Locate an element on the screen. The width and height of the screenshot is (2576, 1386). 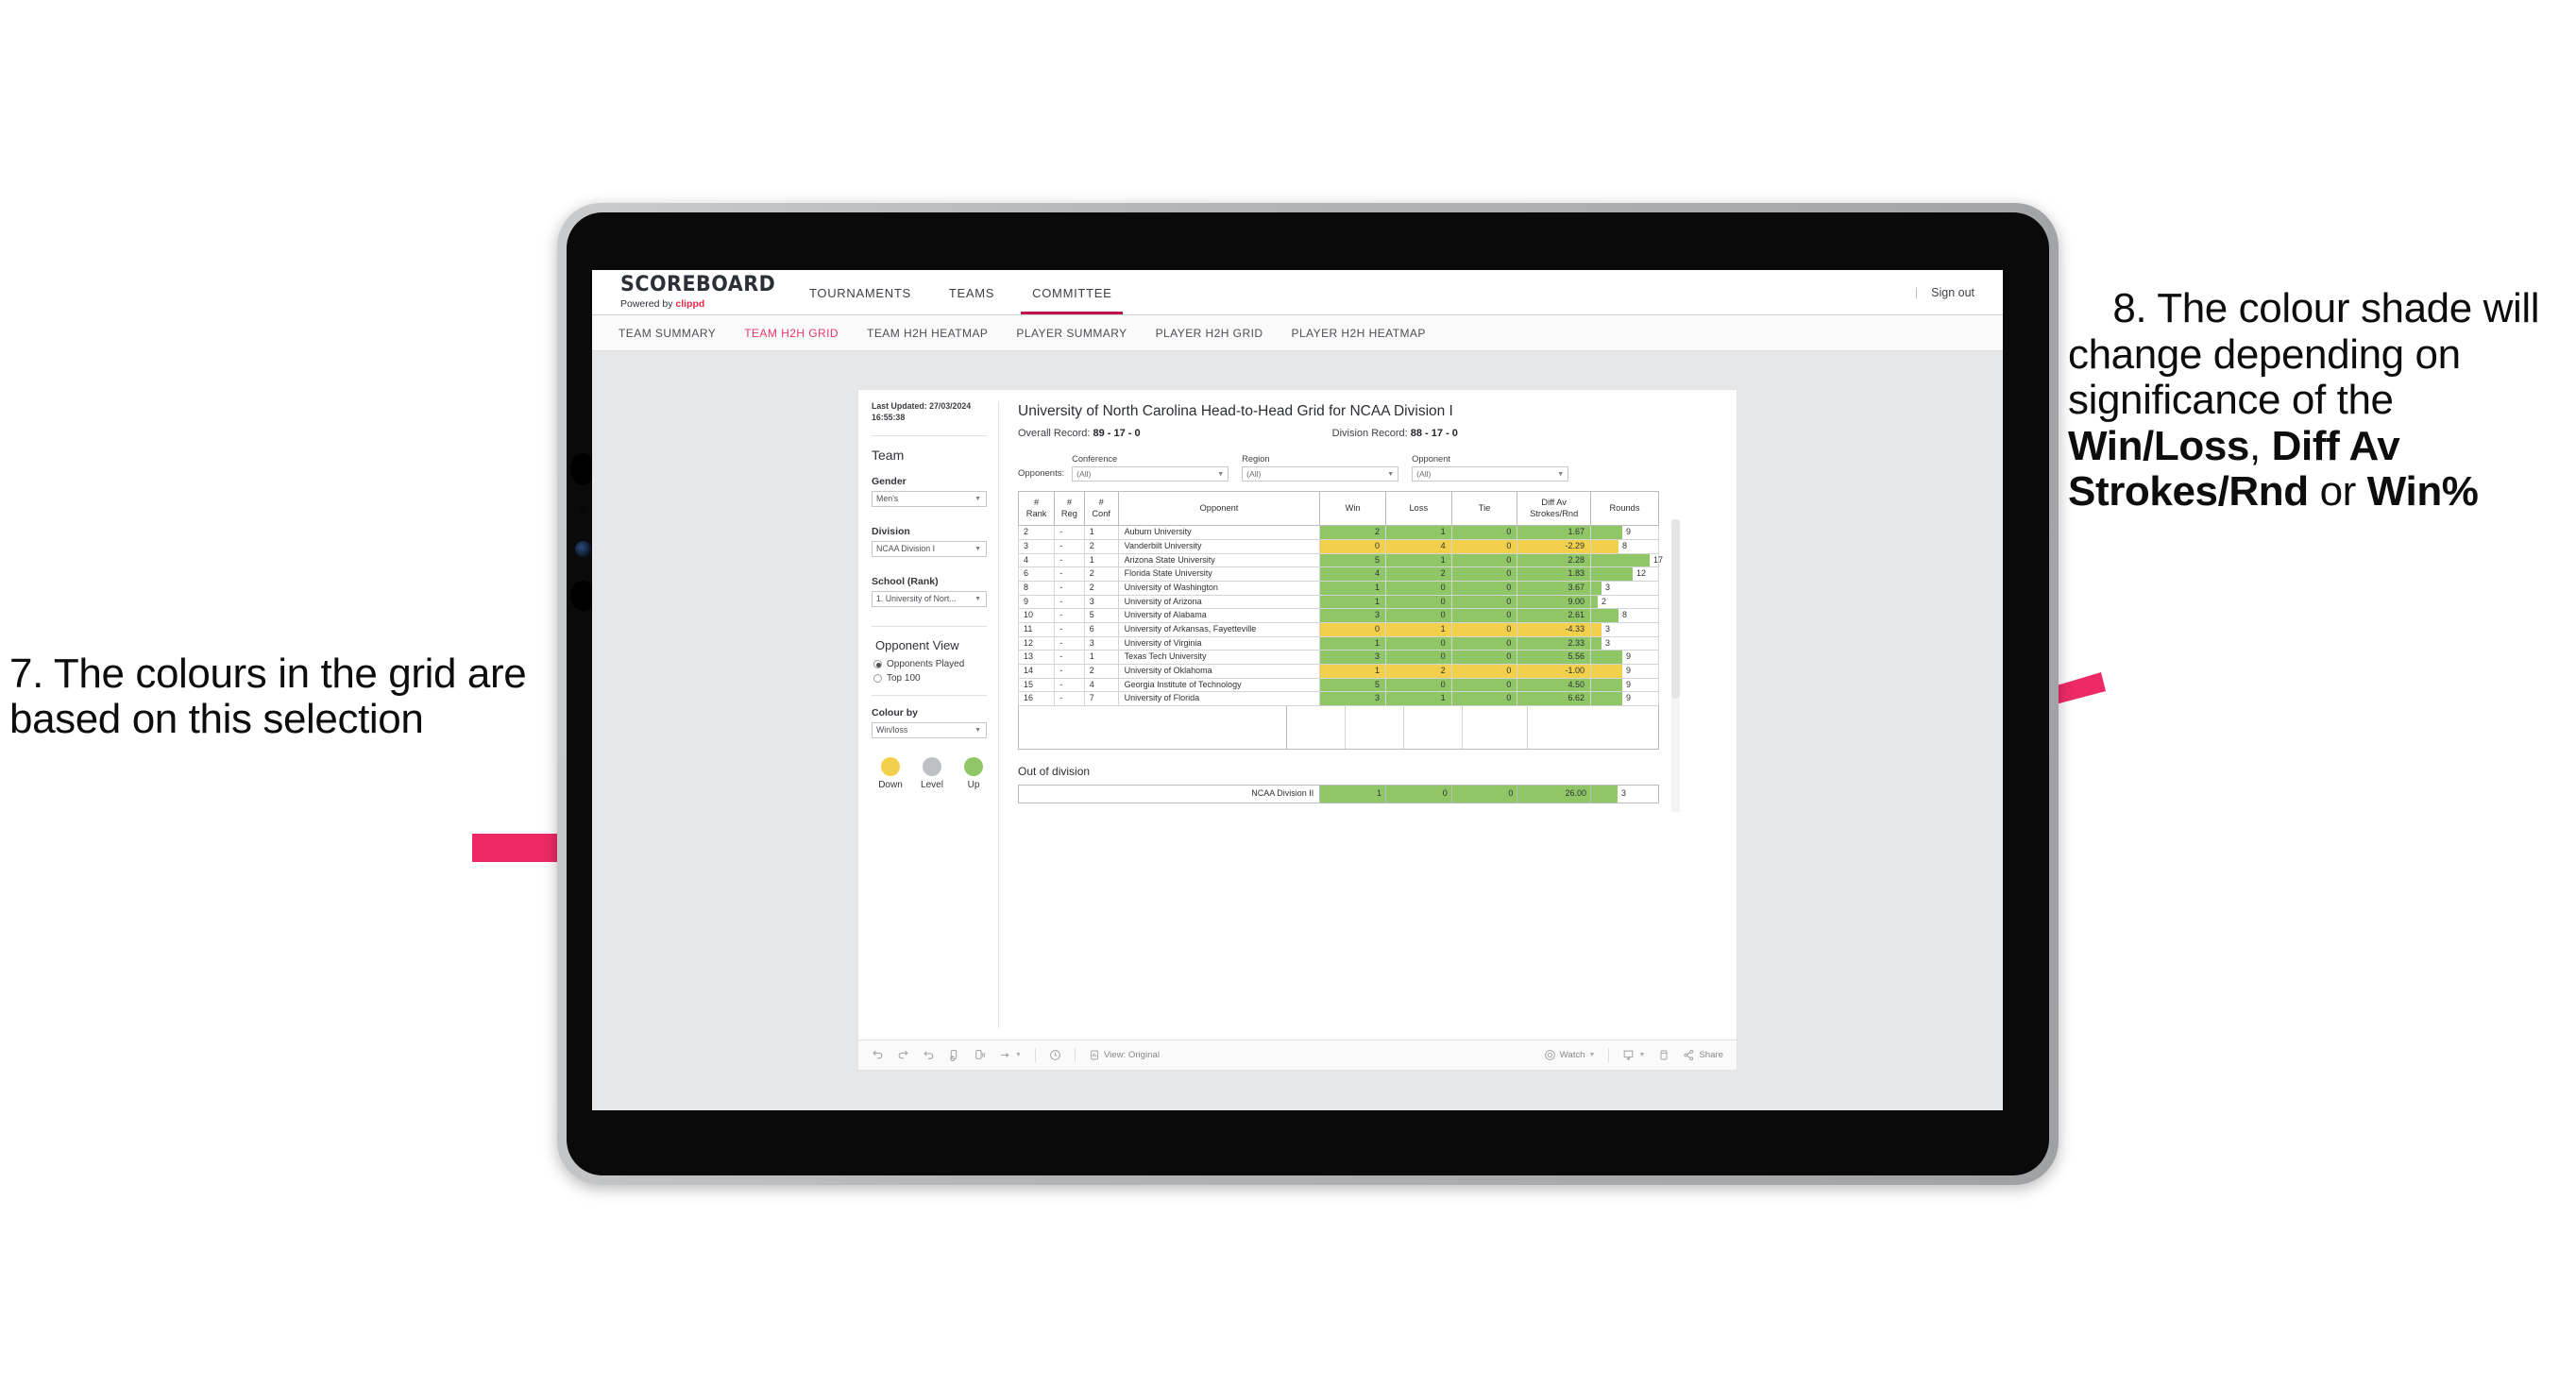
watch-label: Watch is located at coordinates (1572, 1055).